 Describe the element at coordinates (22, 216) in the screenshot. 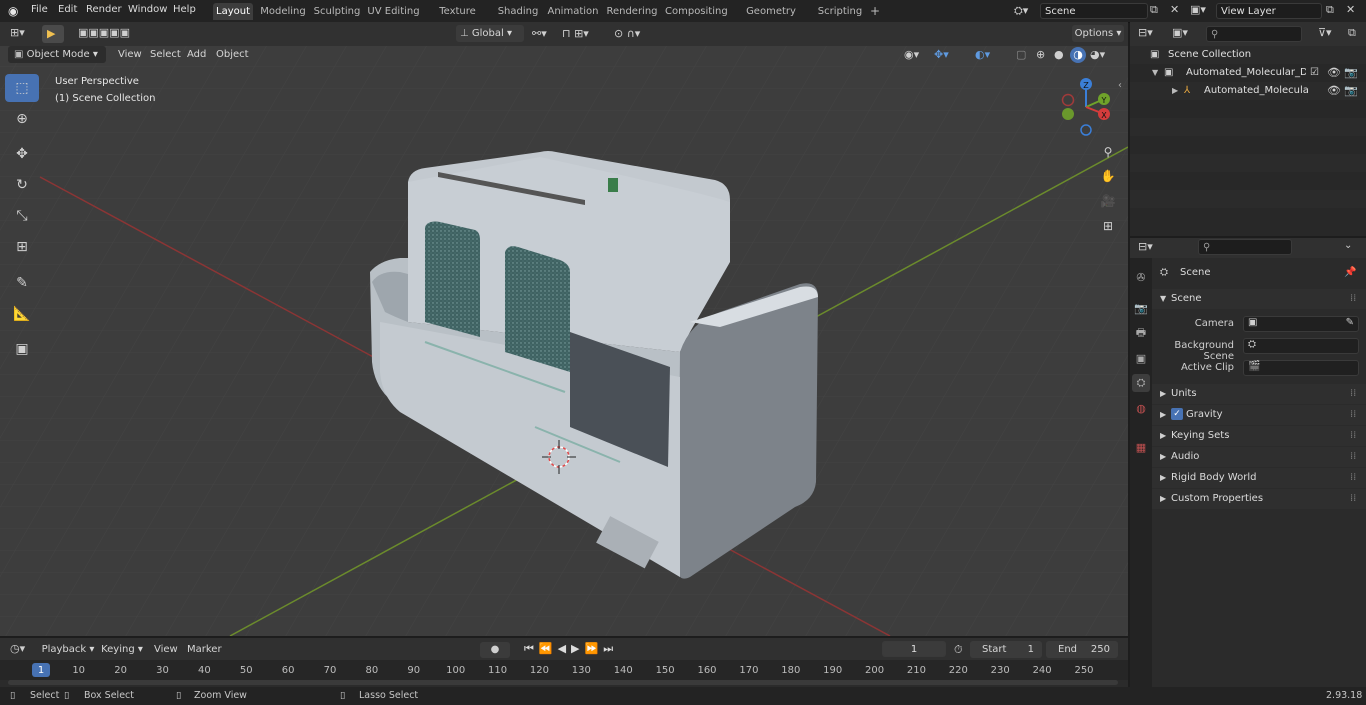

I see `scale-tool-icon: ⤡` at that location.